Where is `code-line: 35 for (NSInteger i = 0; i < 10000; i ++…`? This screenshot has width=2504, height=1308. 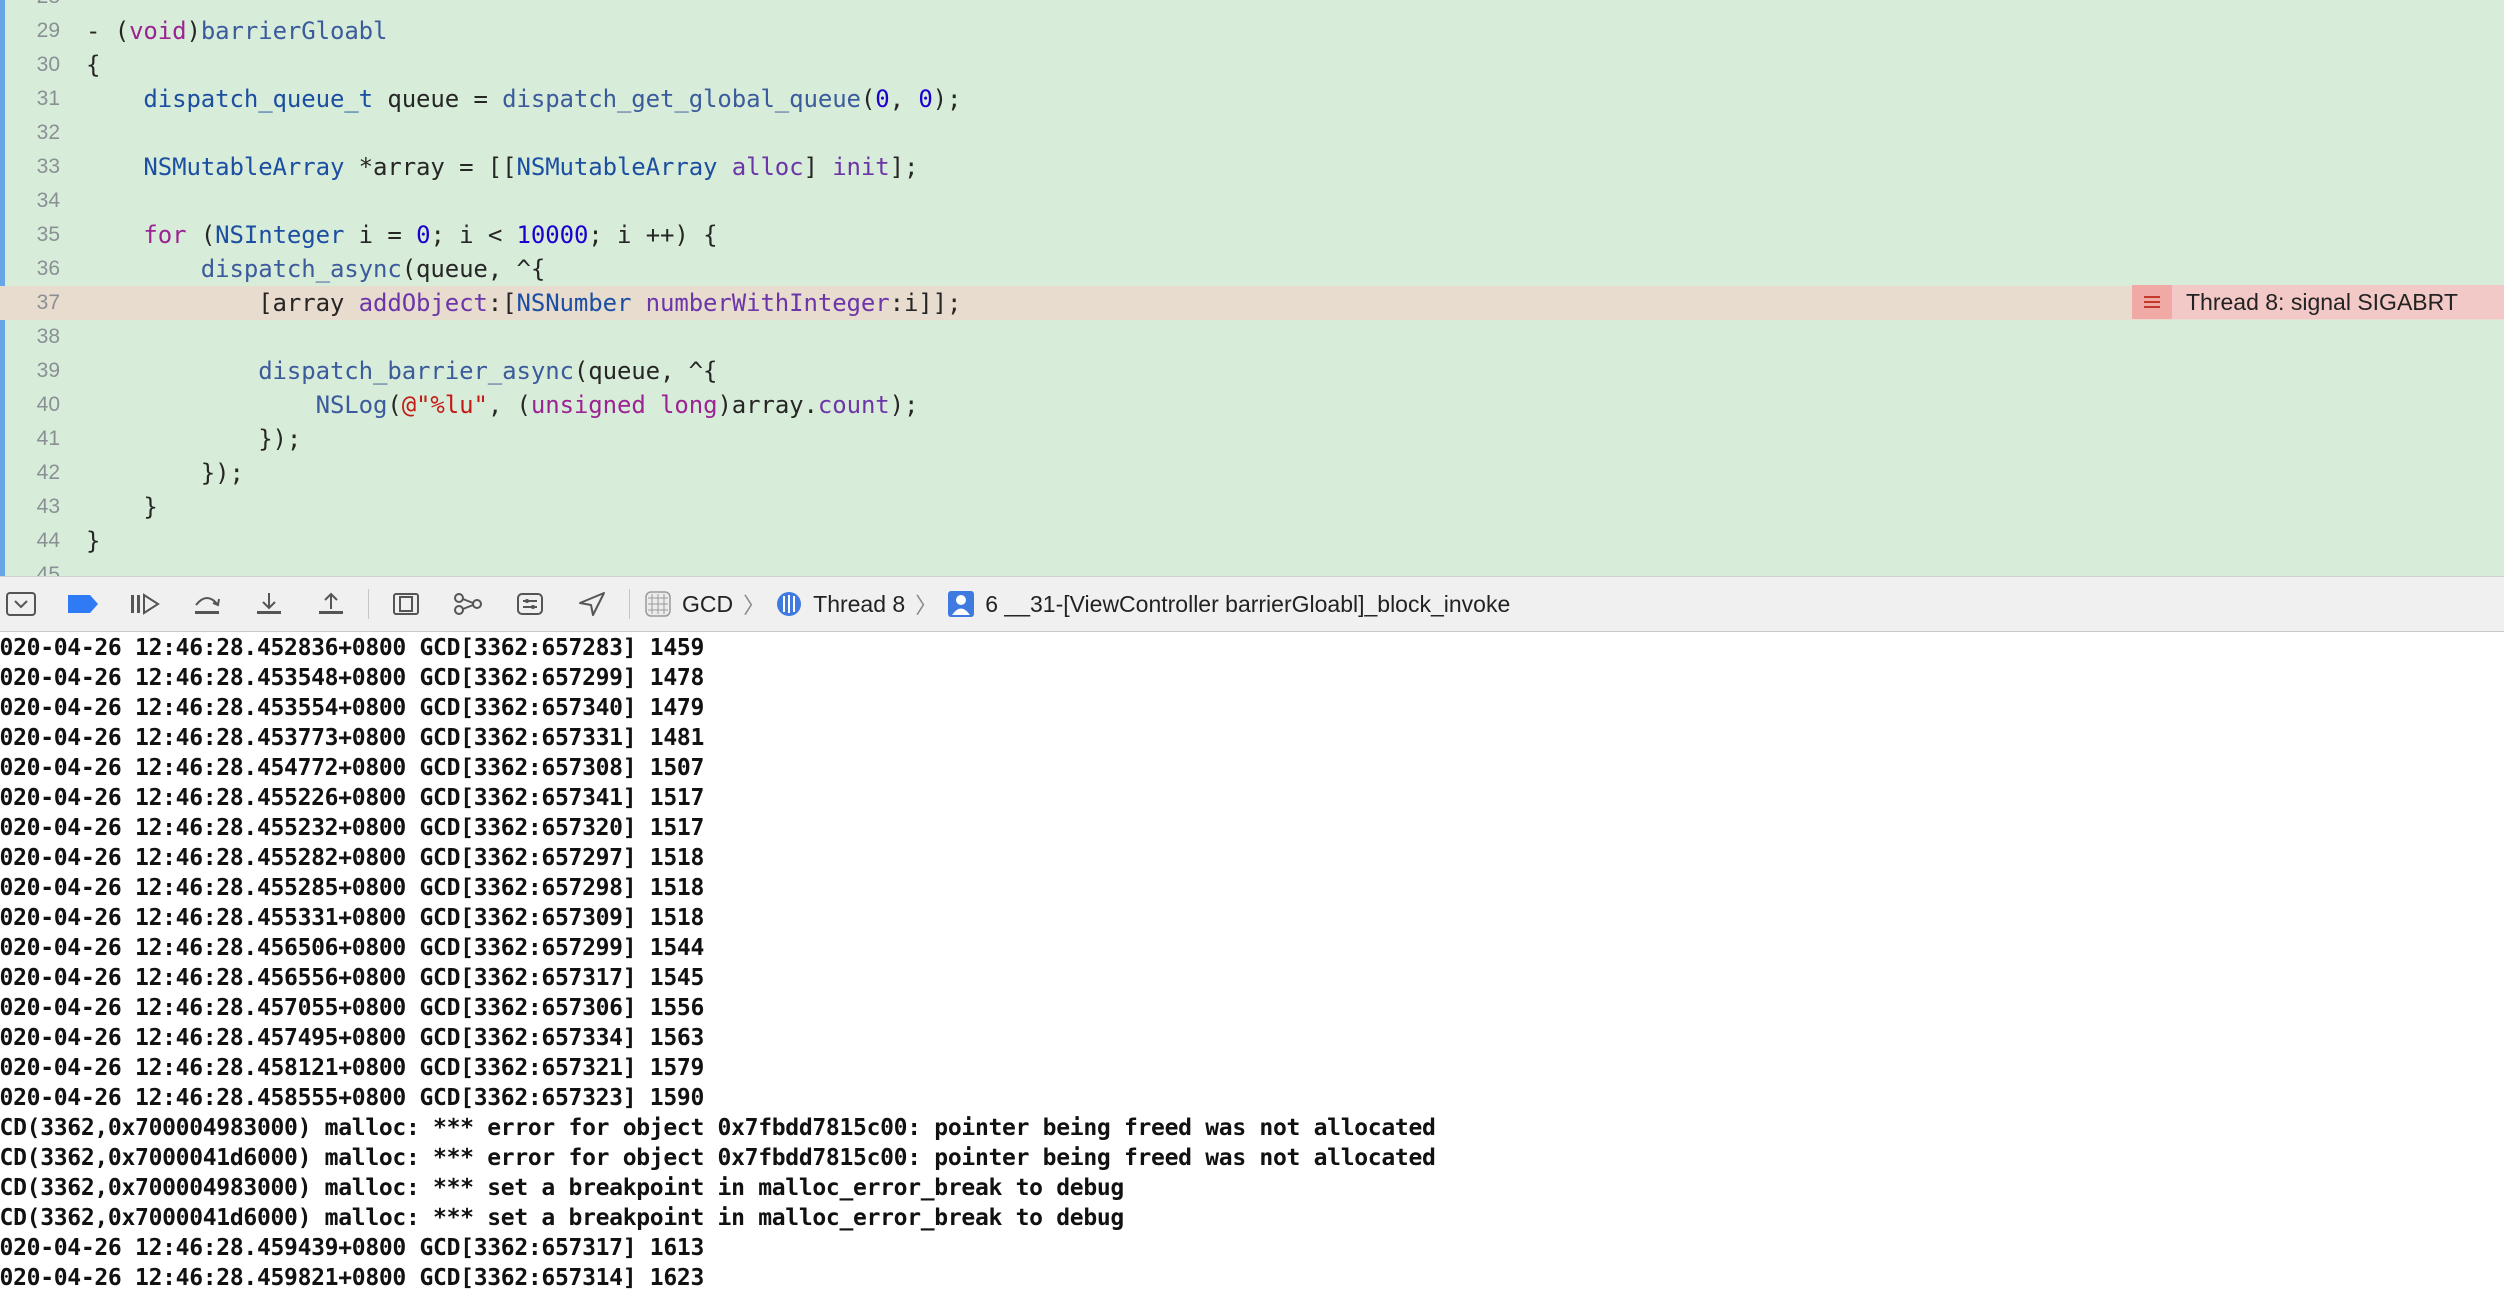
code-line: 35 for (NSInteger i = 0; i < 10000; i ++… is located at coordinates (1252, 235).